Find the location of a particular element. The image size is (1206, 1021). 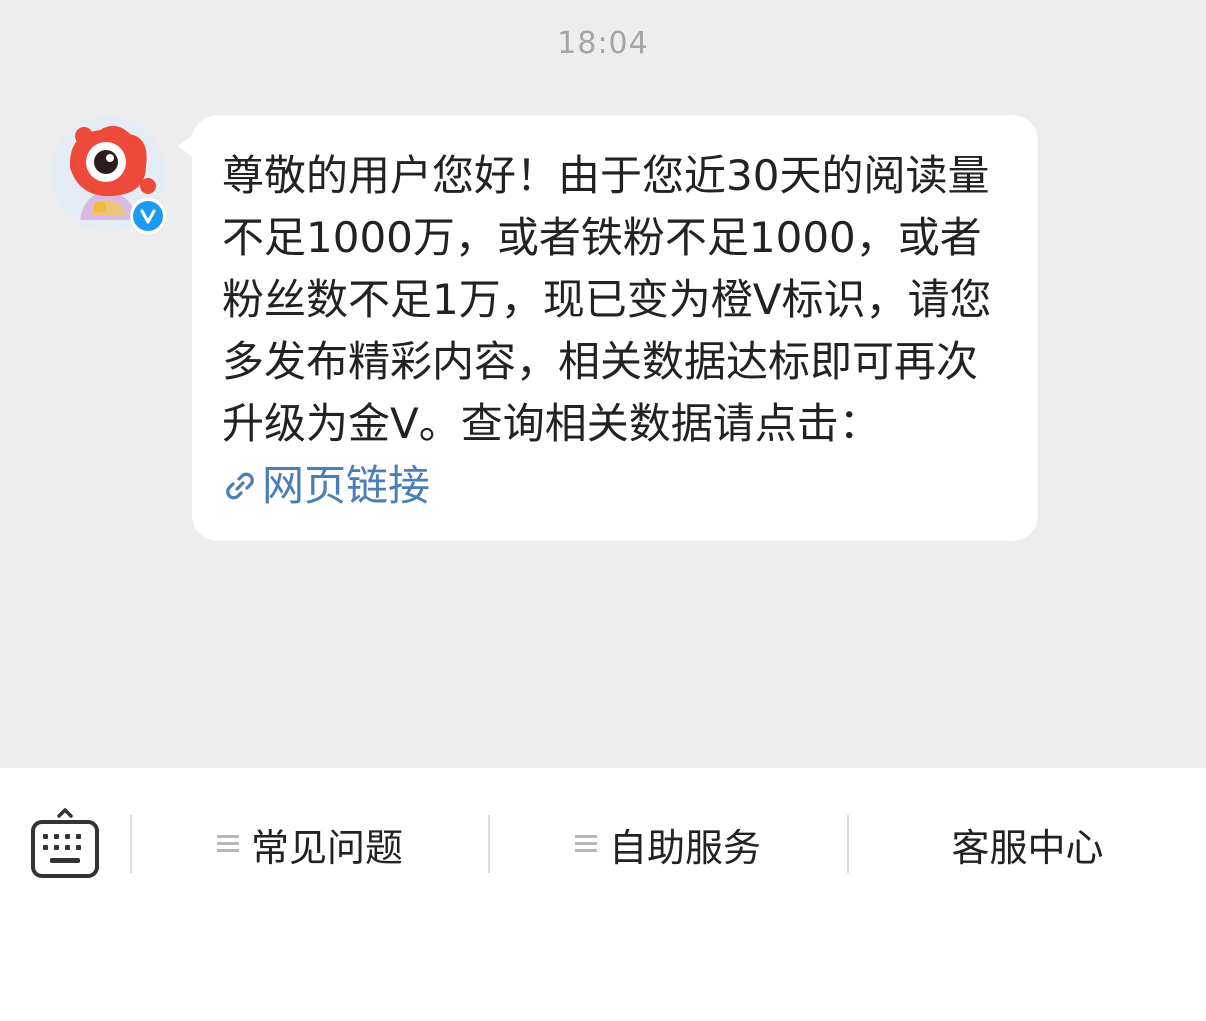

menu-self-service: 自助服务 is located at coordinates (668, 844).